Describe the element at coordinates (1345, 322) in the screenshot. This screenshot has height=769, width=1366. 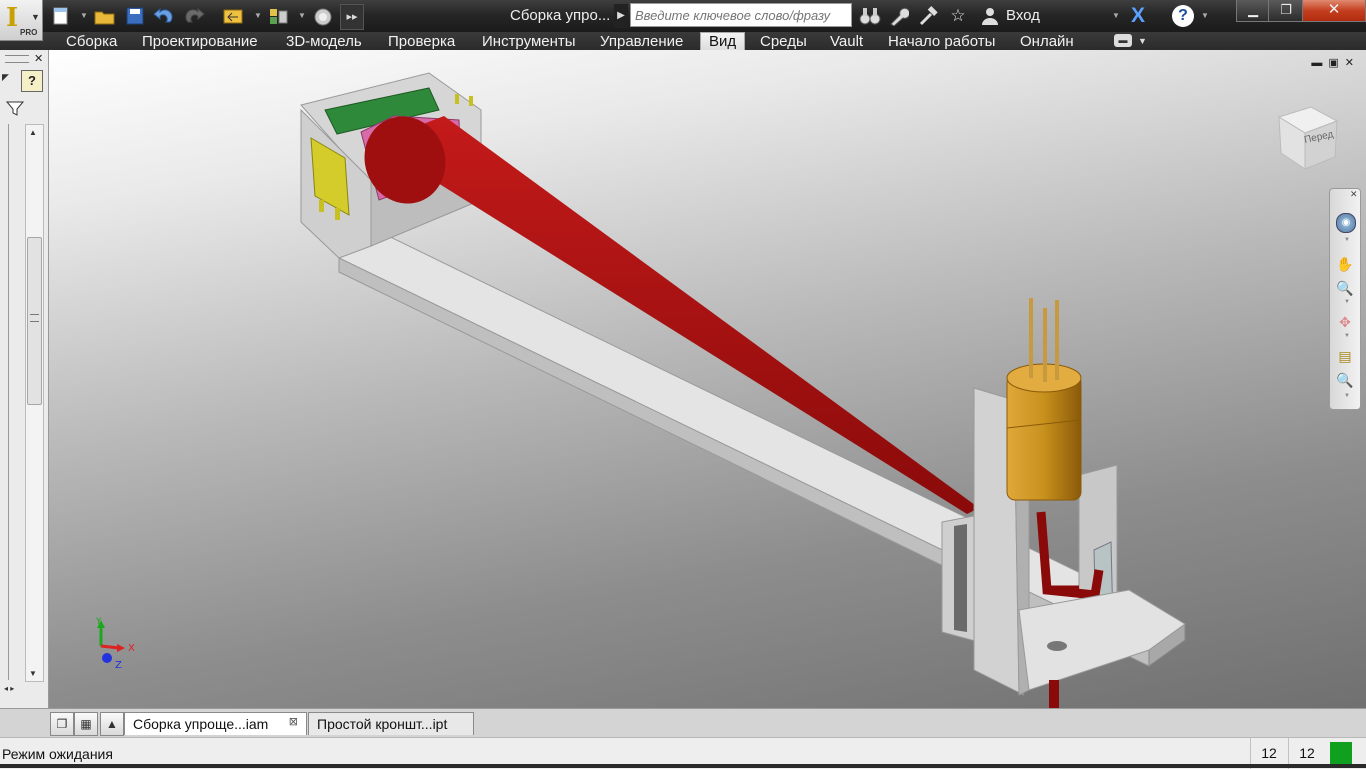
I see `orbit-icon: ✥` at that location.